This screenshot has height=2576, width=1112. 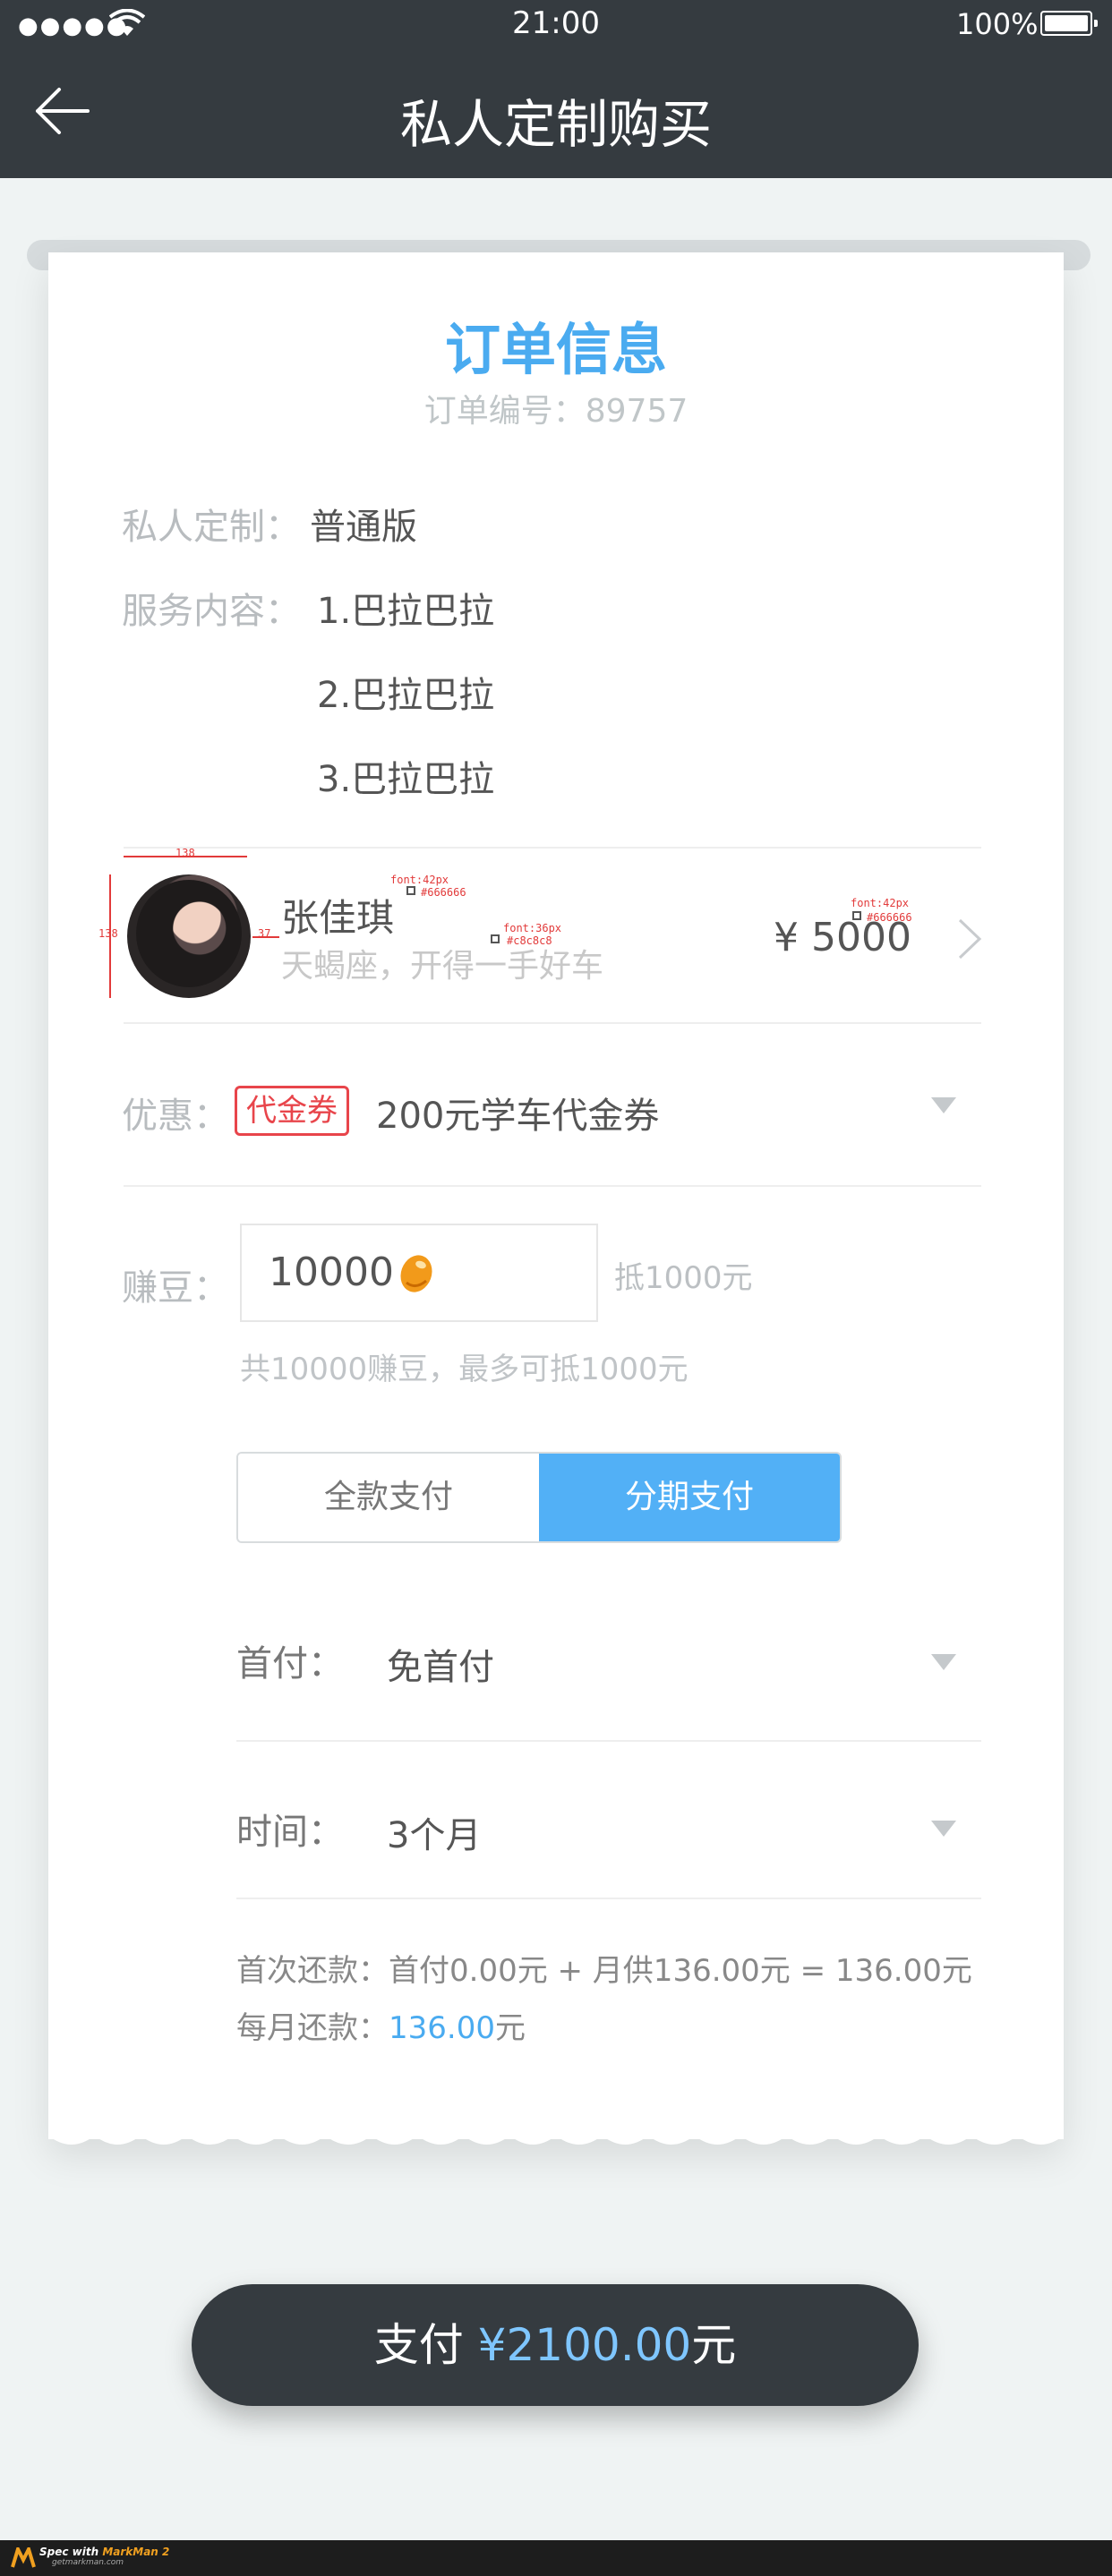 What do you see at coordinates (442, 2028) in the screenshot?
I see `monthly-amount: 136.00` at bounding box center [442, 2028].